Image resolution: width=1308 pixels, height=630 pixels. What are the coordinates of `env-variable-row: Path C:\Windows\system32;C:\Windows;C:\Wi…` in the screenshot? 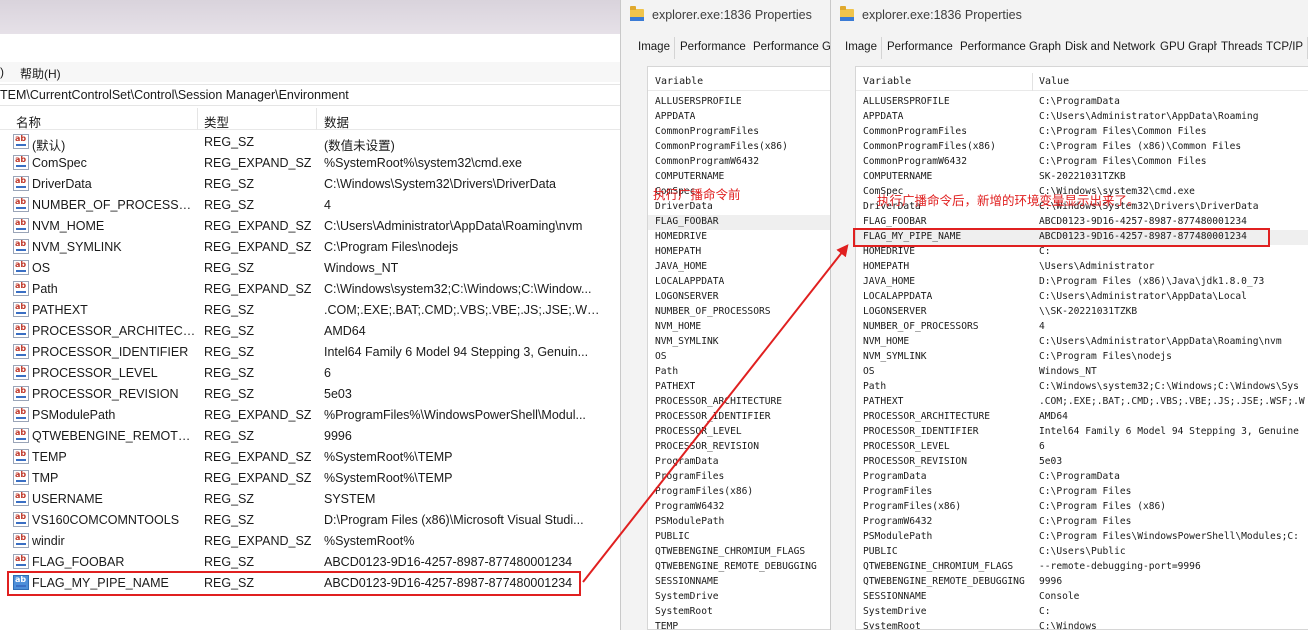 It's located at (1082, 387).